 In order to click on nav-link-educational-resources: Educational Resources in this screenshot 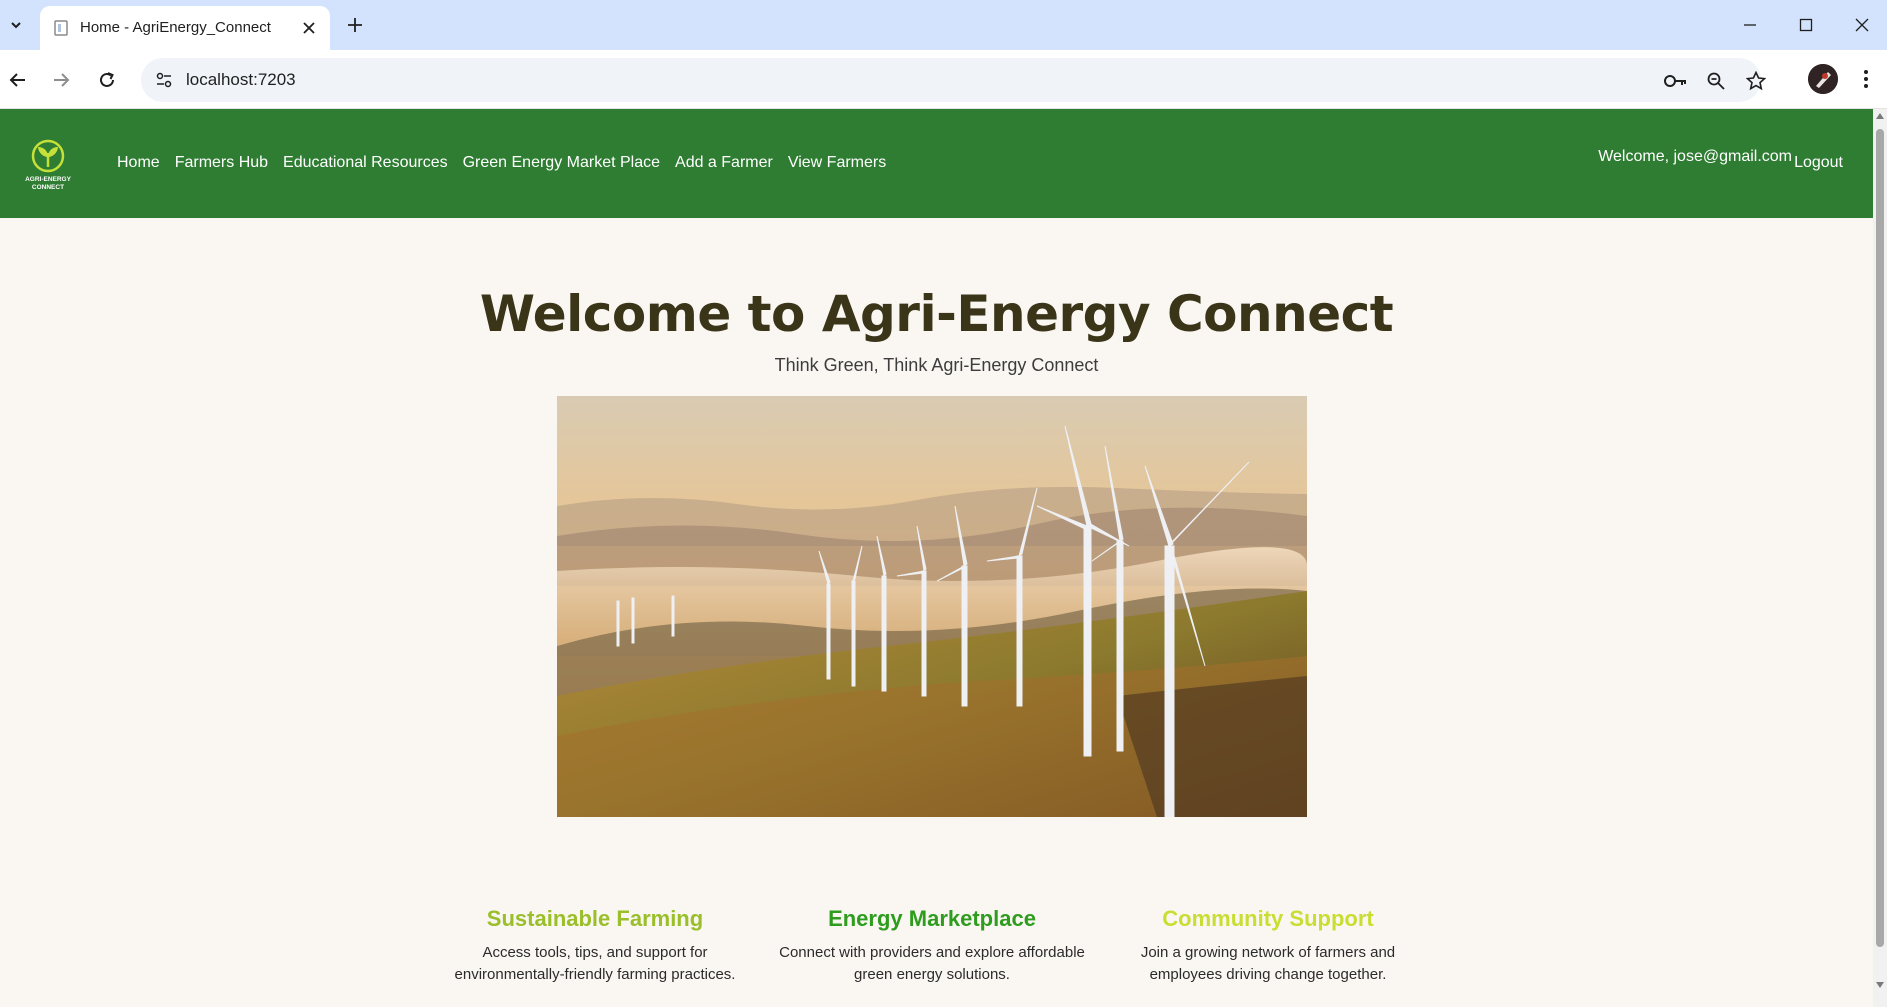, I will do `click(365, 163)`.